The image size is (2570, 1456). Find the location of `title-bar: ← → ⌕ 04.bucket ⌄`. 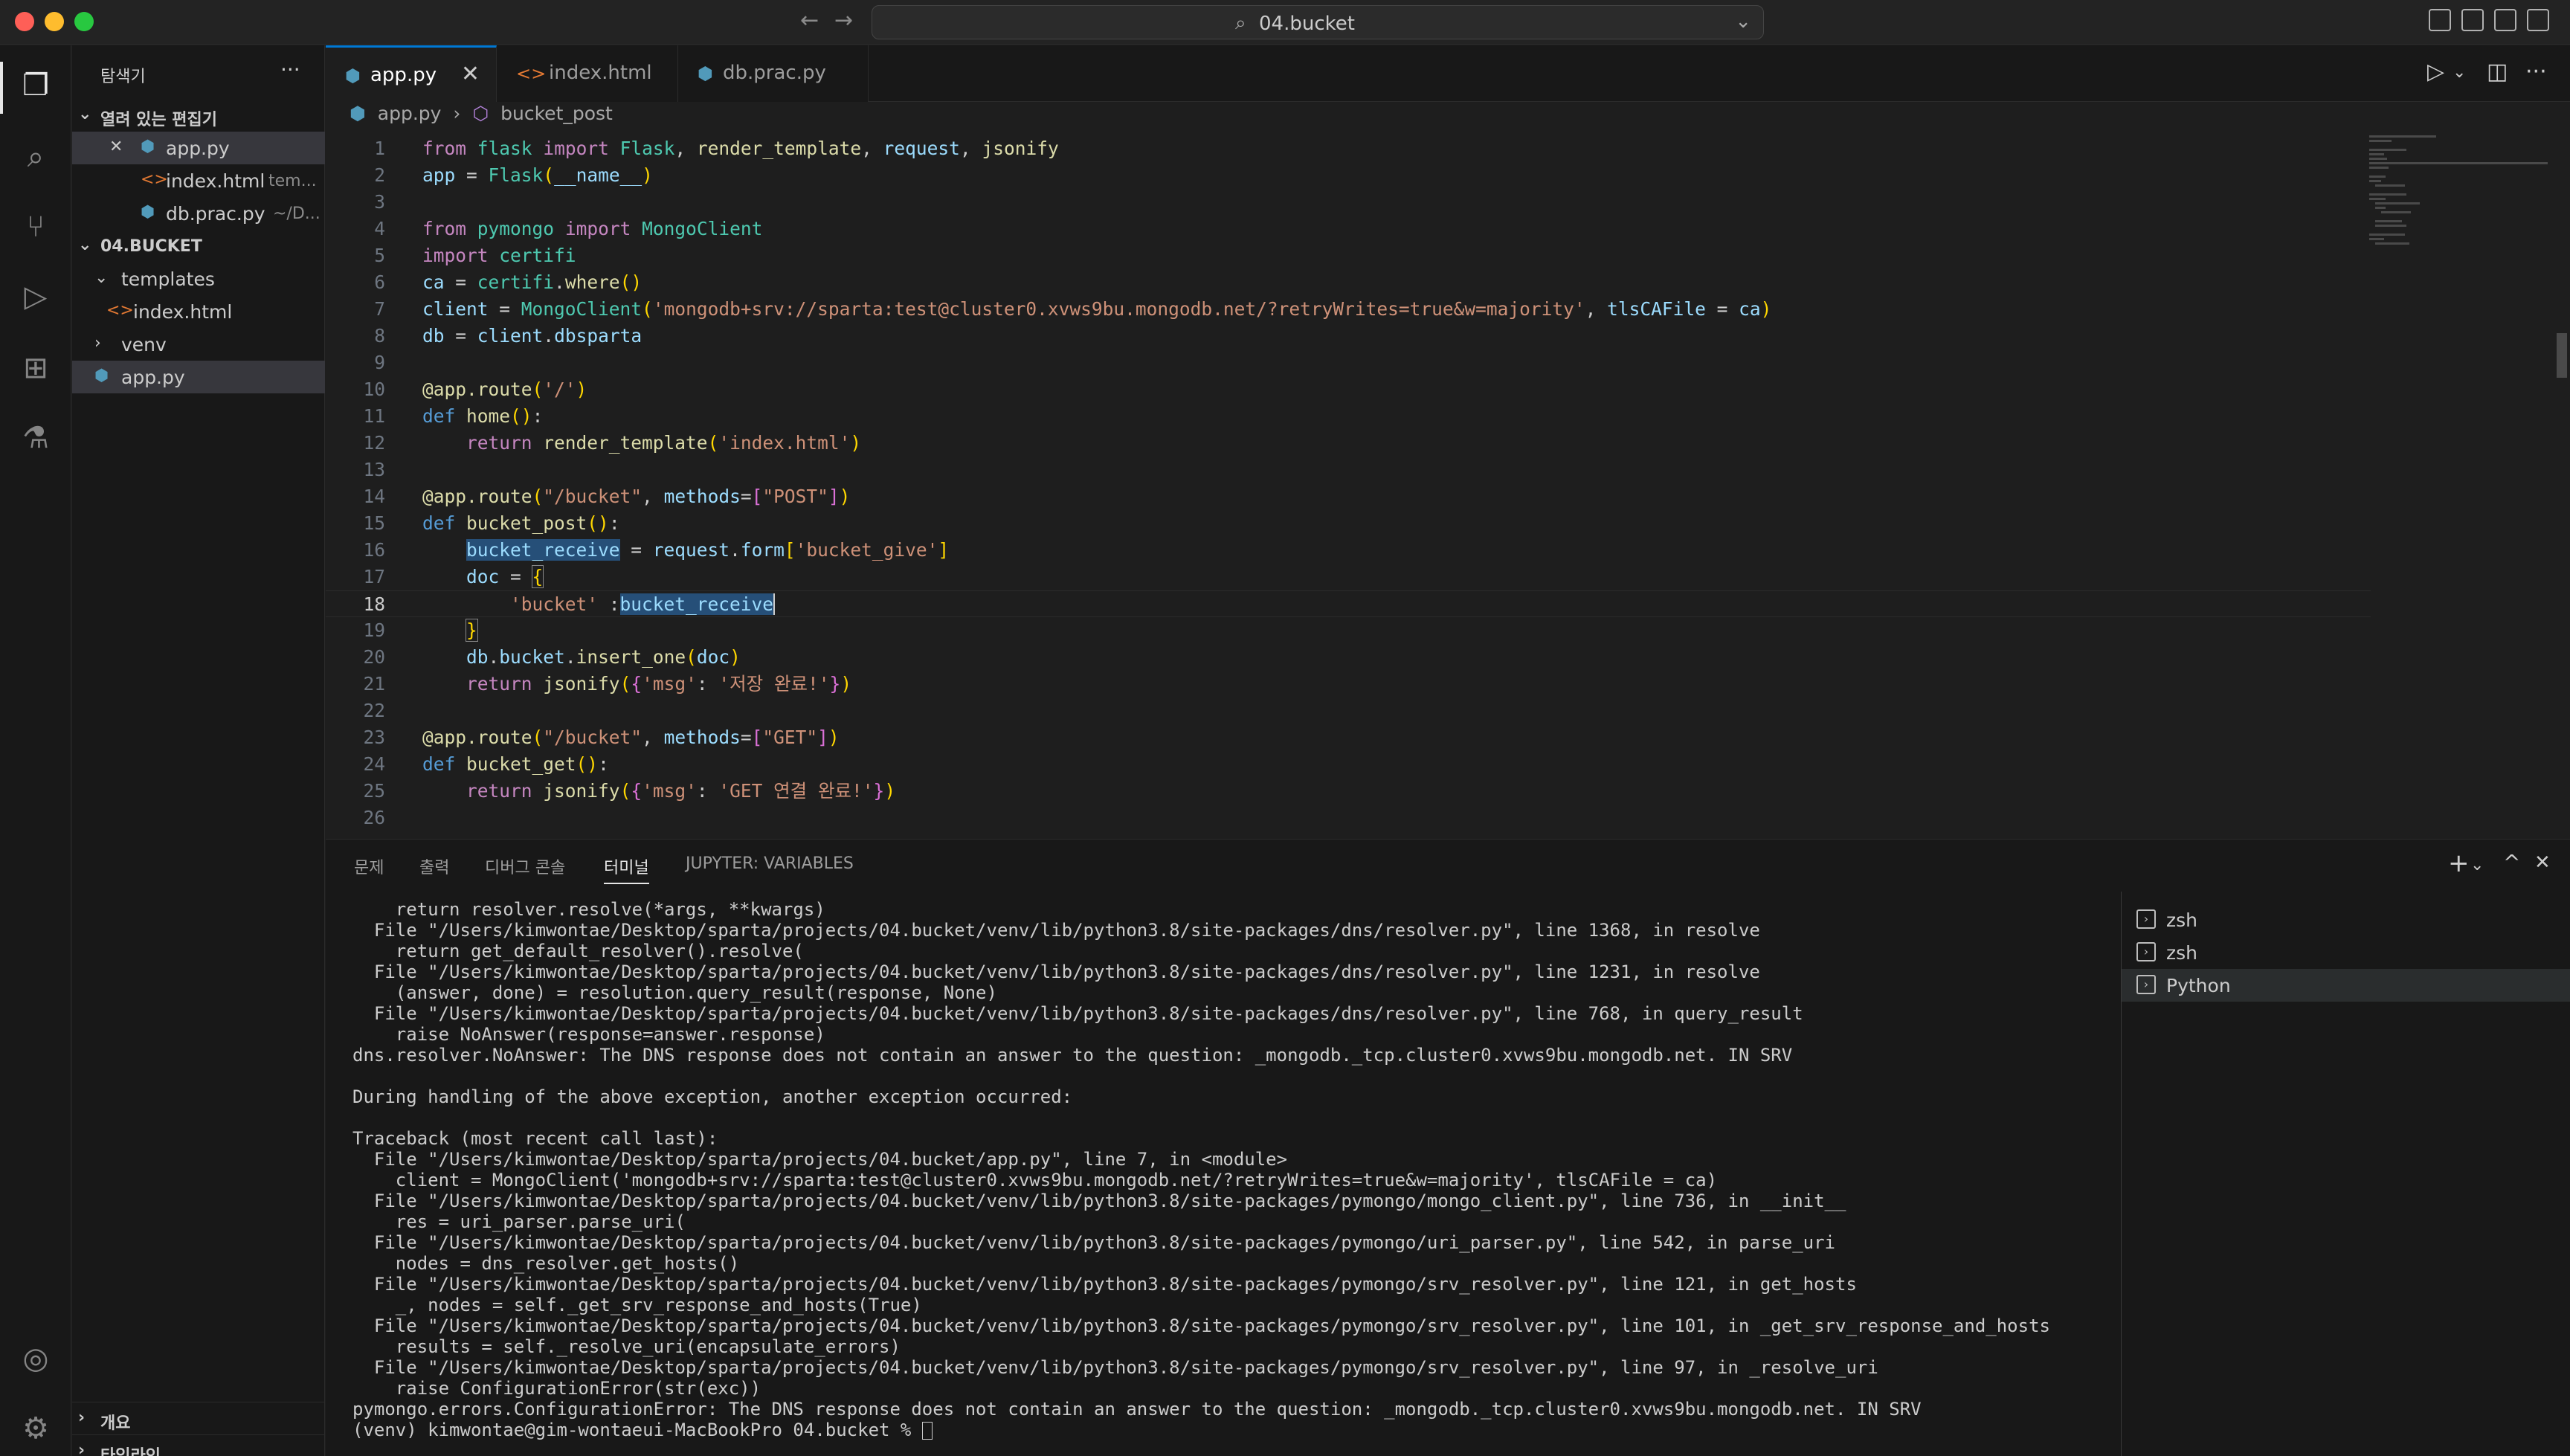

title-bar: ← → ⌕ 04.bucket ⌄ is located at coordinates (1285, 23).